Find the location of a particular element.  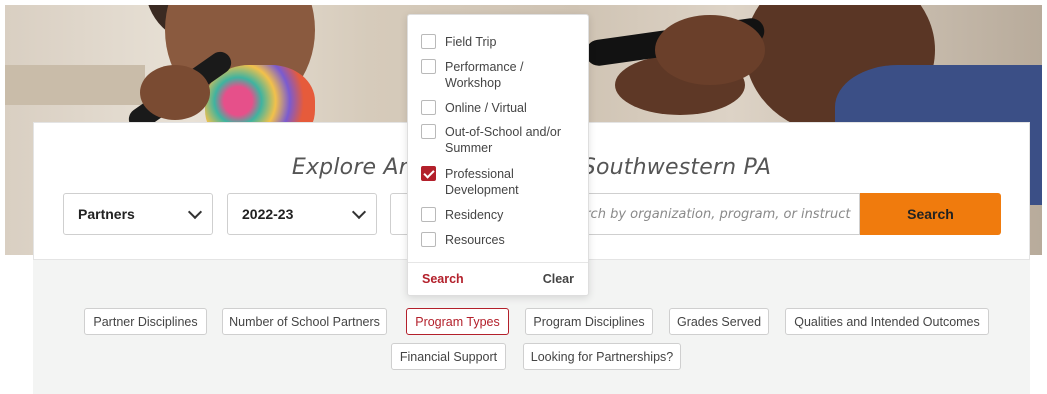

option-label: Field Trip is located at coordinates (471, 42).